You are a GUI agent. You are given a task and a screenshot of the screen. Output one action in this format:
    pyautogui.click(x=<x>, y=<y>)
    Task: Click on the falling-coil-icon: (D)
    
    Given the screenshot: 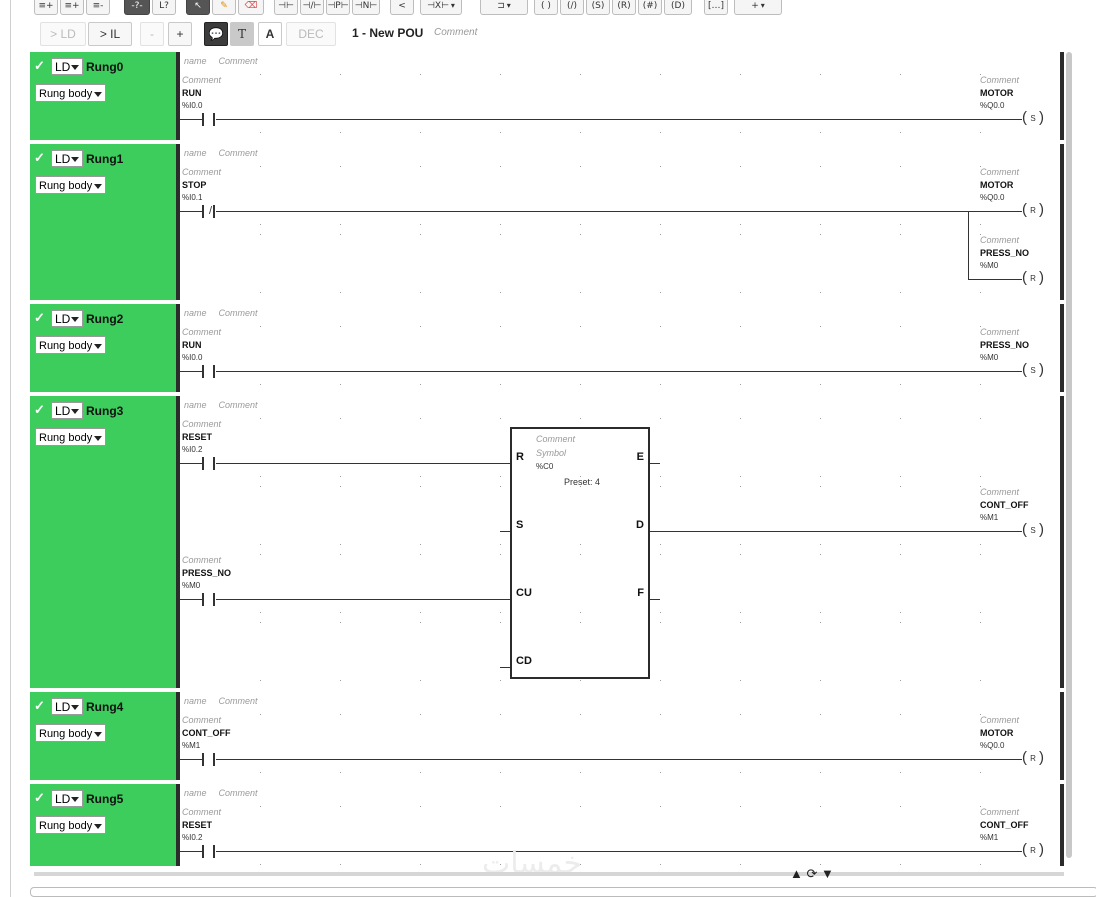 What is the action you would take?
    pyautogui.click(x=678, y=7)
    